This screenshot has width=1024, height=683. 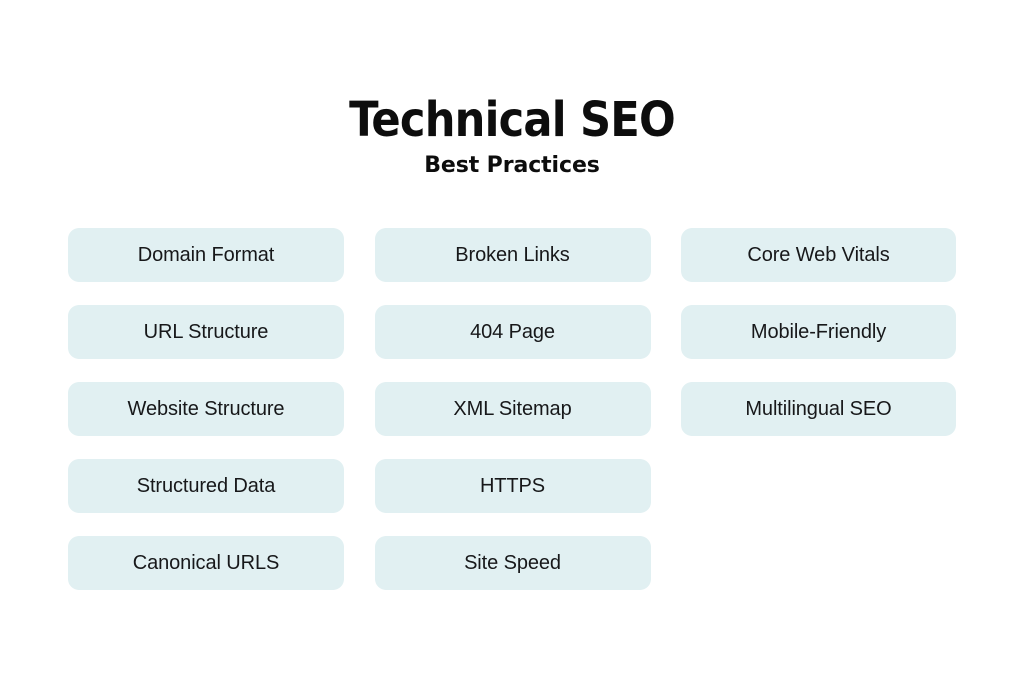 I want to click on checklist-item-label: Domain Format, so click(x=206, y=255).